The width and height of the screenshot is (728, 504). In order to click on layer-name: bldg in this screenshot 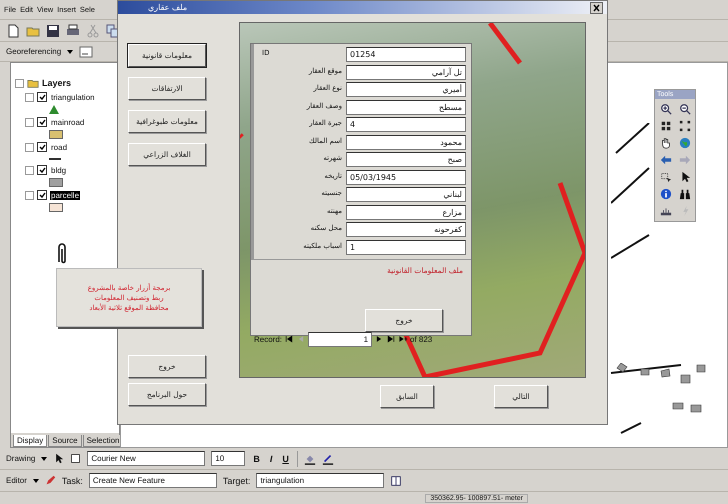, I will do `click(59, 170)`.